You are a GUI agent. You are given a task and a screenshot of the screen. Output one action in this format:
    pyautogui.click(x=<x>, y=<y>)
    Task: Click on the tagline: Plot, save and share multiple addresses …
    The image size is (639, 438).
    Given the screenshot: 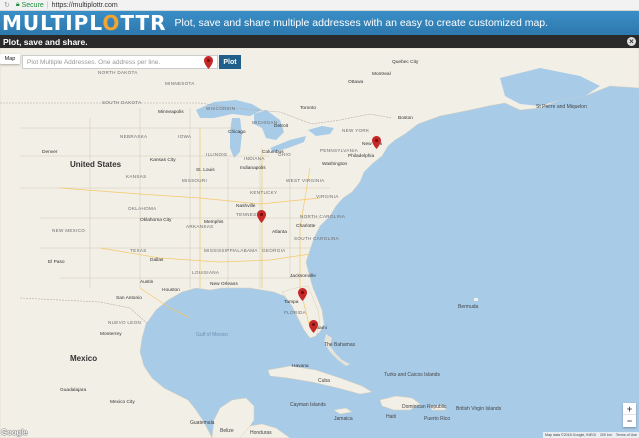 What is the action you would take?
    pyautogui.click(x=361, y=23)
    